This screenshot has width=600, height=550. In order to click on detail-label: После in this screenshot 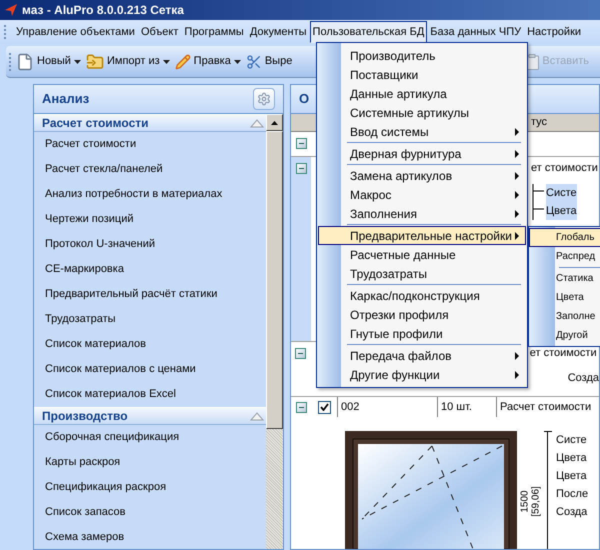, I will do `click(572, 494)`.